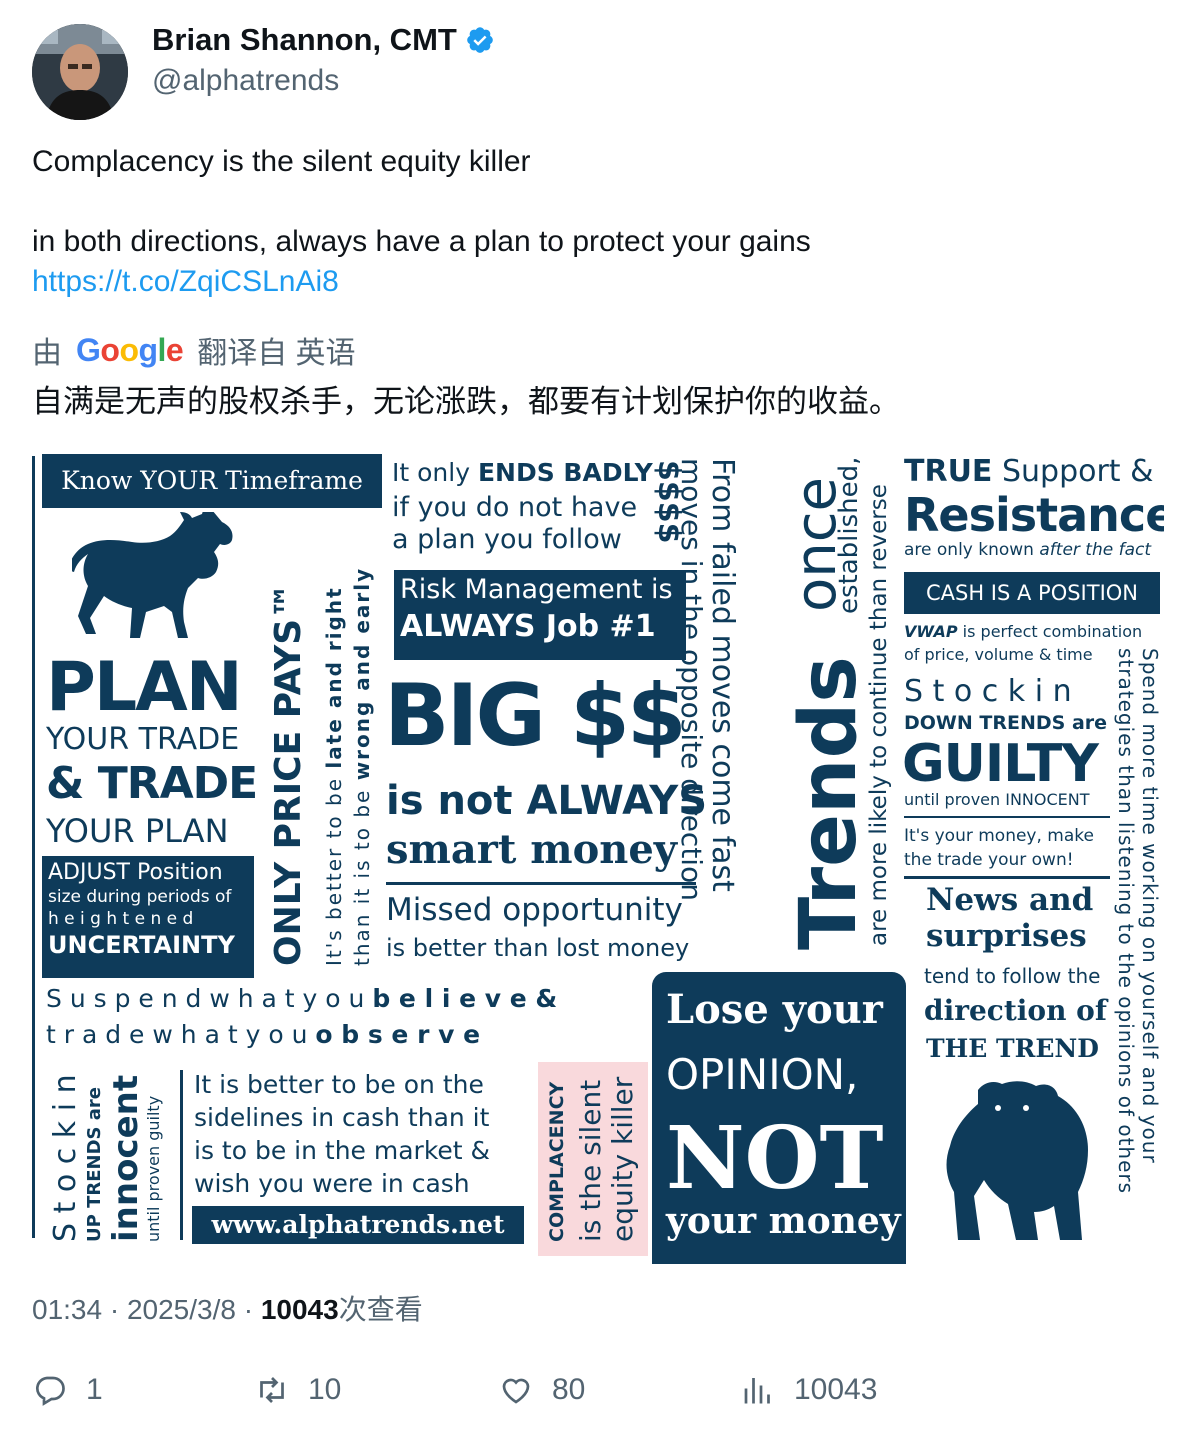 The height and width of the screenshot is (1440, 1196). Describe the element at coordinates (431, 472) in the screenshot. I see `ends-badly-1a: It only` at that location.